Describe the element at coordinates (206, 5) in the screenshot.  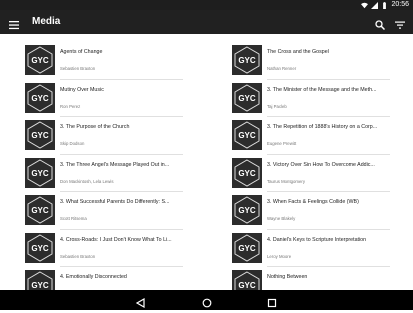
I see `status-bar: 20:56` at that location.